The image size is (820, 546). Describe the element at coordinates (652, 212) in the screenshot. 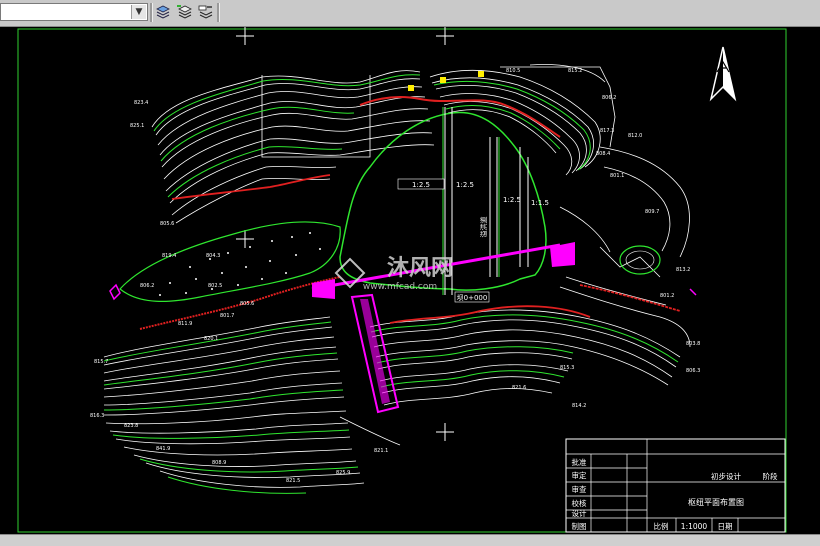

I see `elevation-label: 809.7` at that location.